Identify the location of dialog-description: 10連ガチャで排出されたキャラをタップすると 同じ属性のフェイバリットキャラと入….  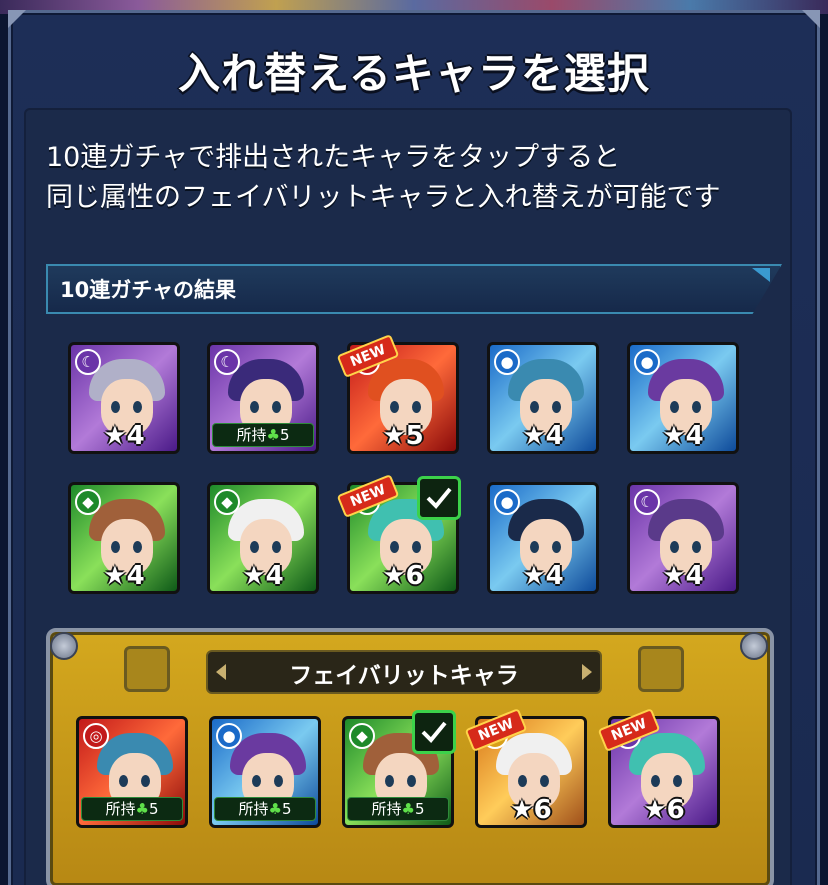
(426, 178).